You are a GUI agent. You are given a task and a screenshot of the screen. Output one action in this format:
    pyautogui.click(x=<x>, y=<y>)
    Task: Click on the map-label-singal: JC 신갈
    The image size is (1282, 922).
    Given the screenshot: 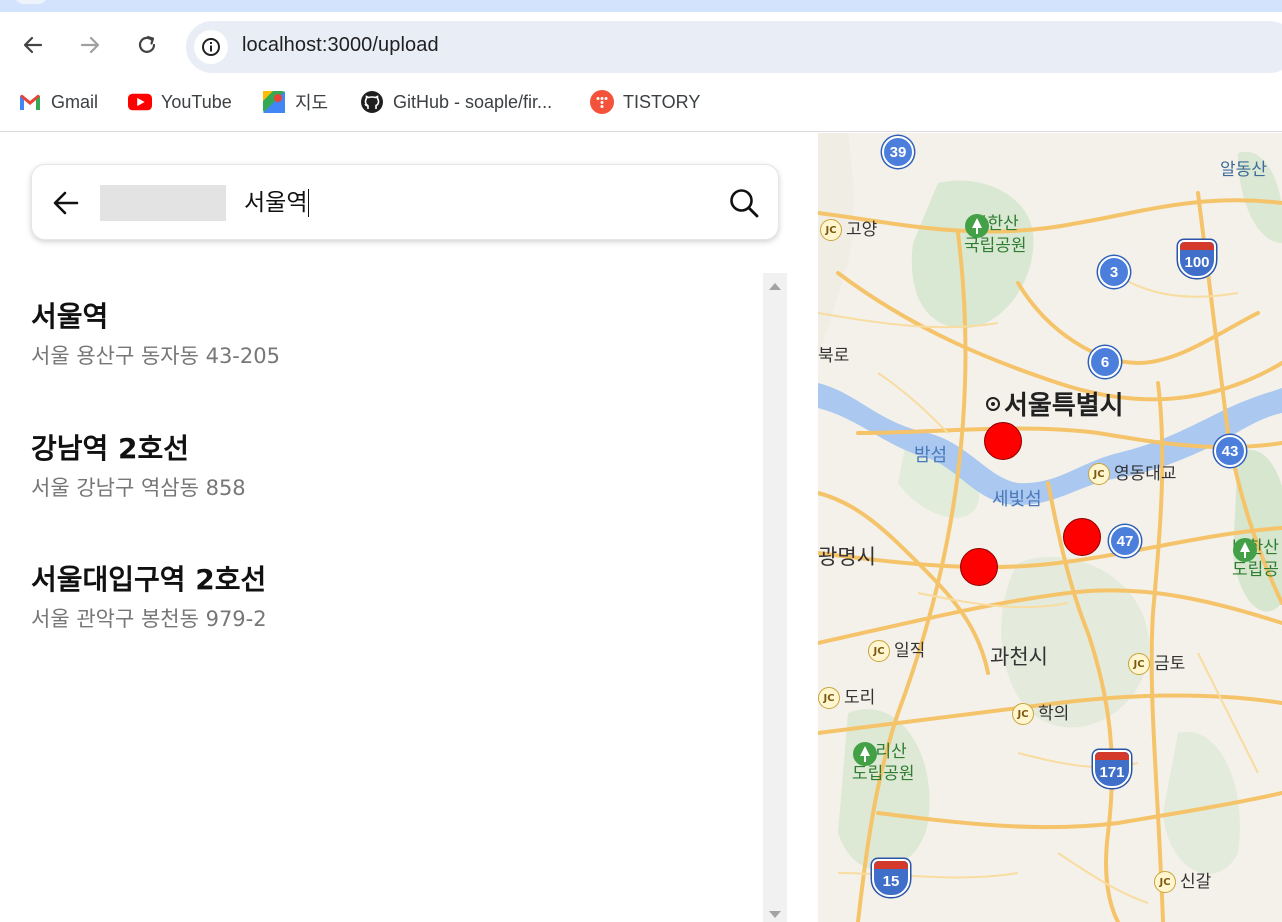 What is the action you would take?
    pyautogui.click(x=1182, y=880)
    